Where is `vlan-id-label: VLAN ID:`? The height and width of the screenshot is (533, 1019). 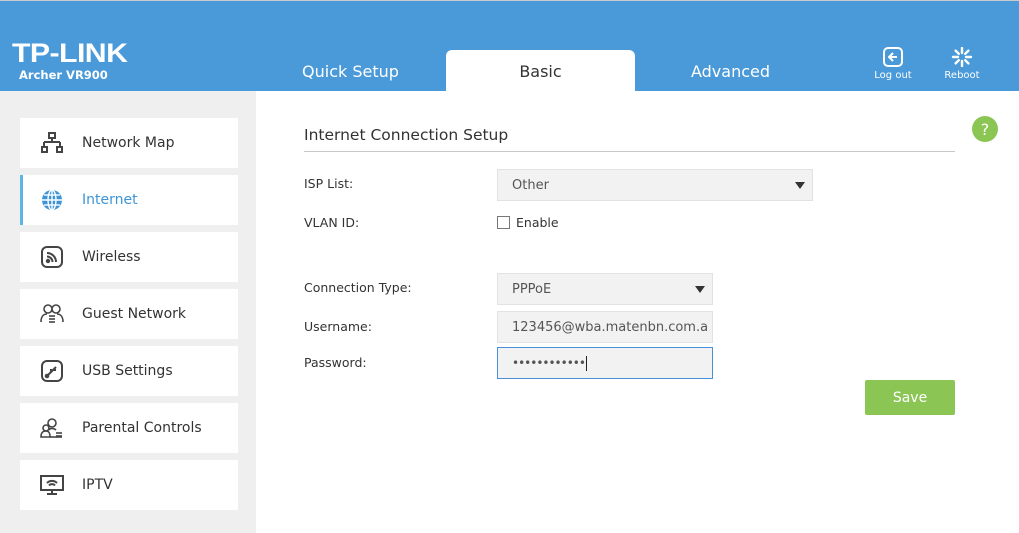 vlan-id-label: VLAN ID: is located at coordinates (332, 222).